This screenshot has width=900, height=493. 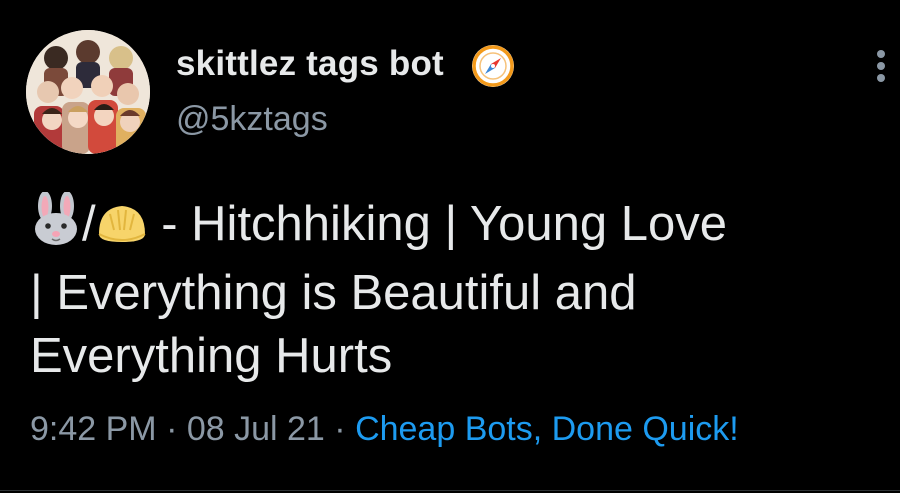 What do you see at coordinates (547, 429) in the screenshot?
I see `source-link: Cheap Bots, Done Quick!` at bounding box center [547, 429].